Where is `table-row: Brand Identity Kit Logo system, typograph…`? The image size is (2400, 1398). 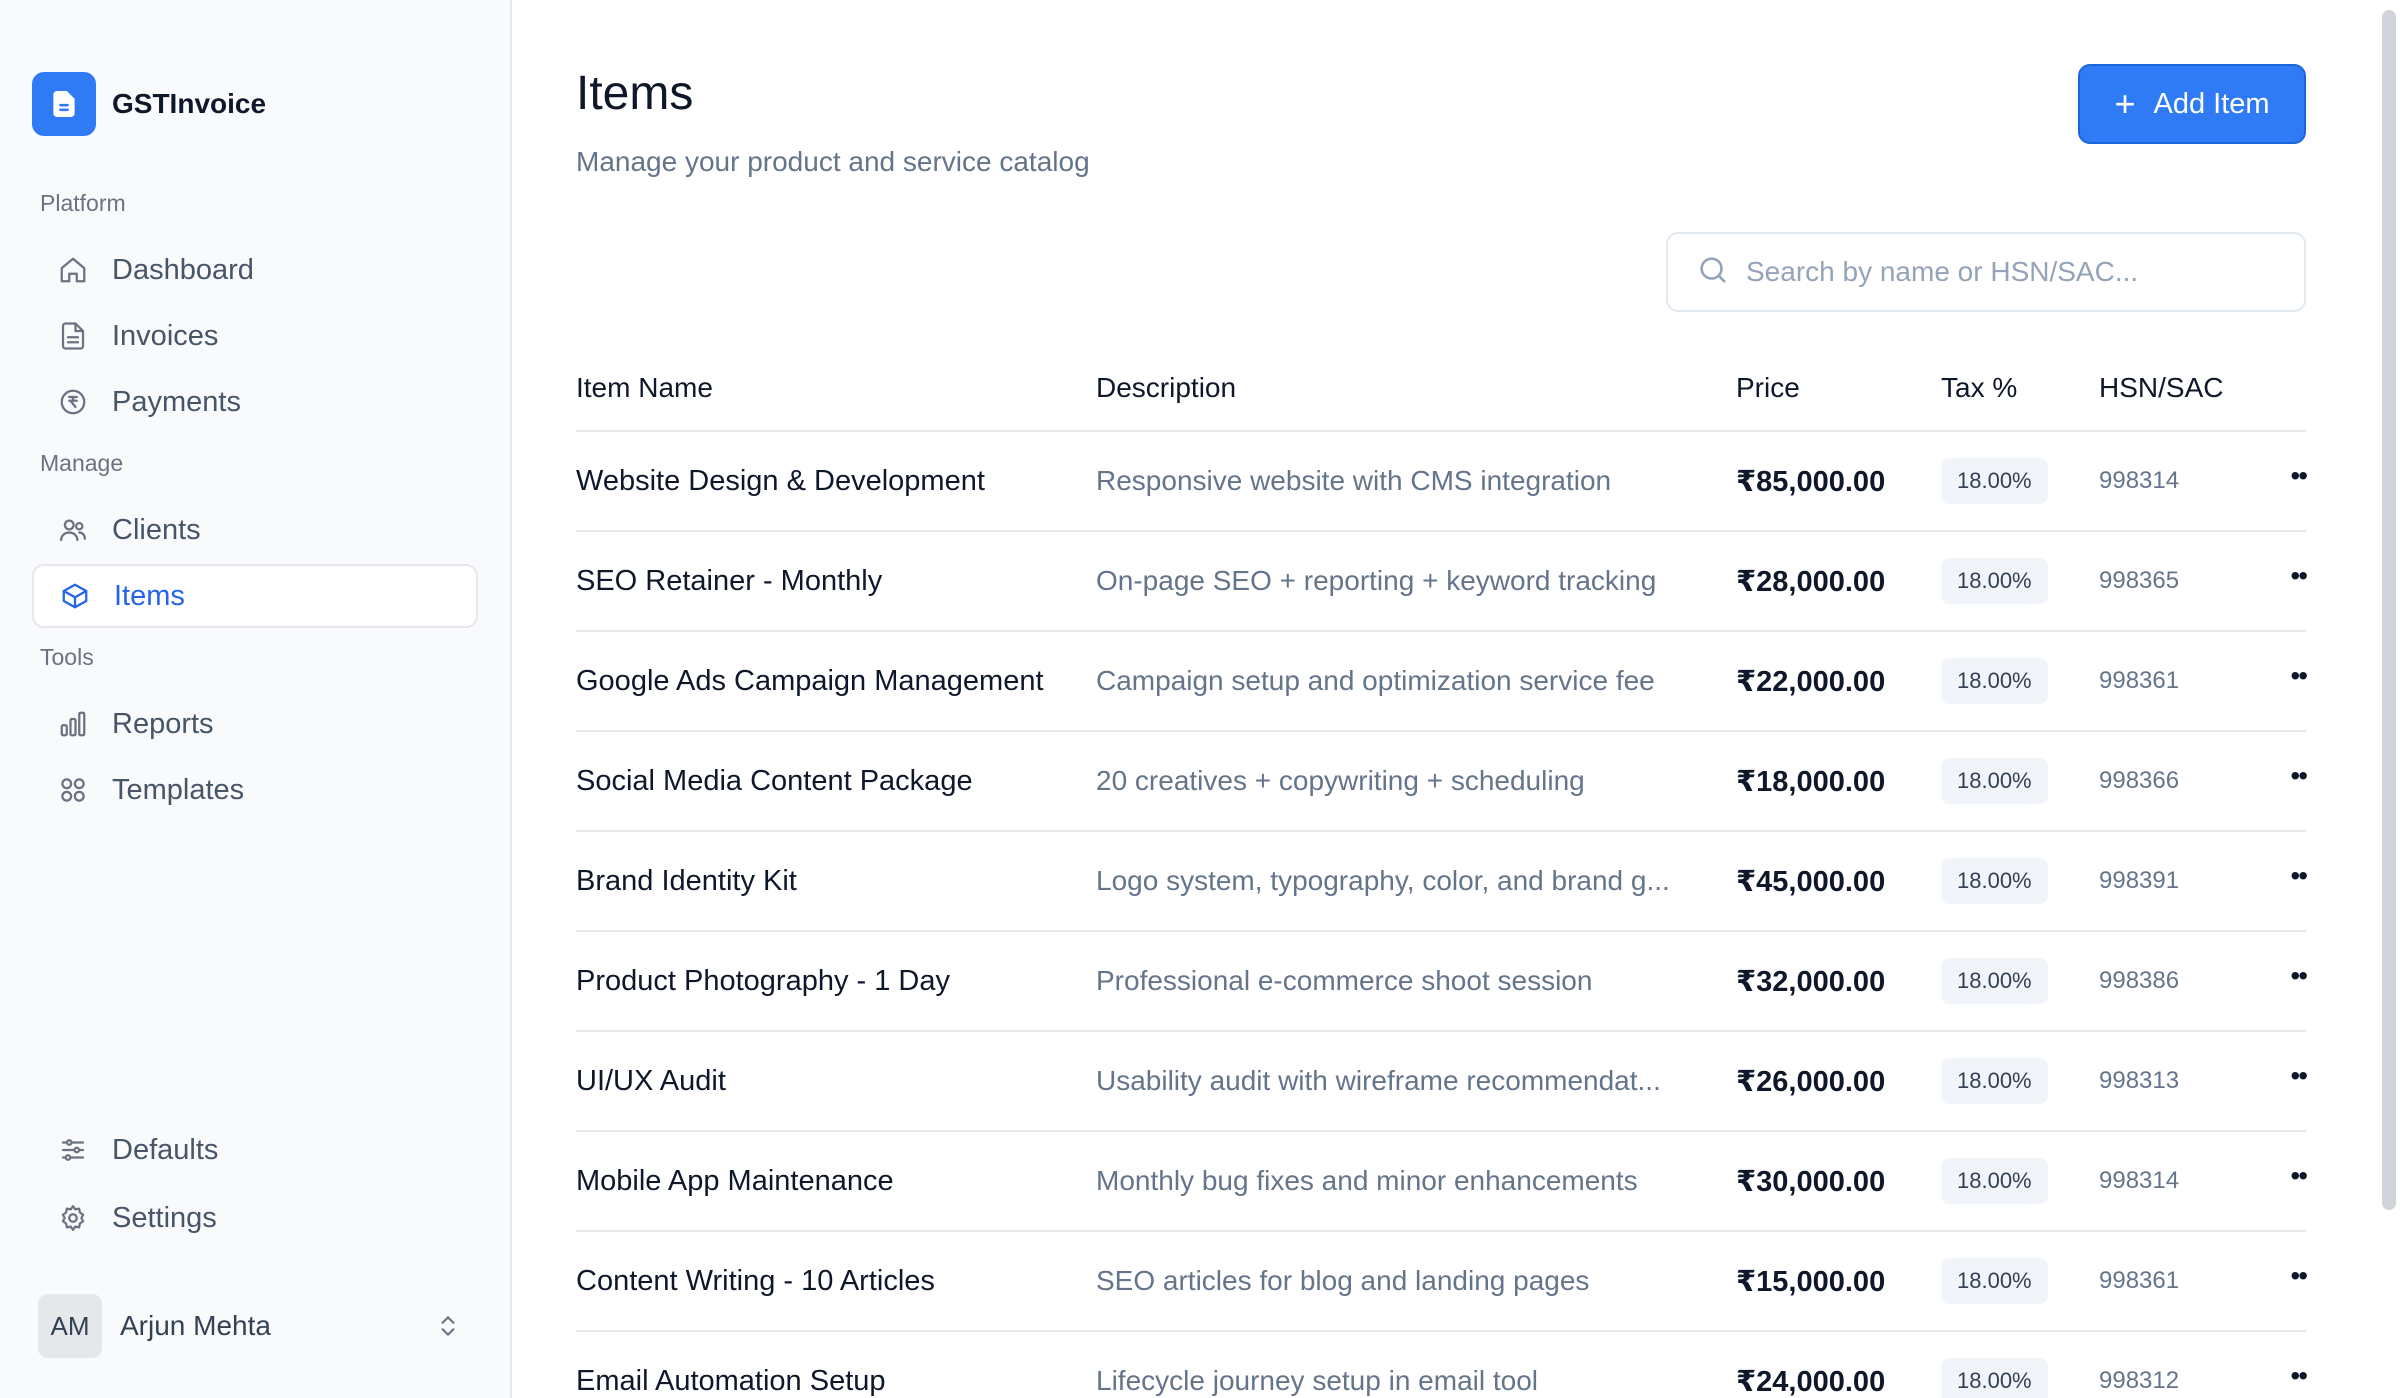 table-row: Brand Identity Kit Logo system, typograph… is located at coordinates (1442, 882).